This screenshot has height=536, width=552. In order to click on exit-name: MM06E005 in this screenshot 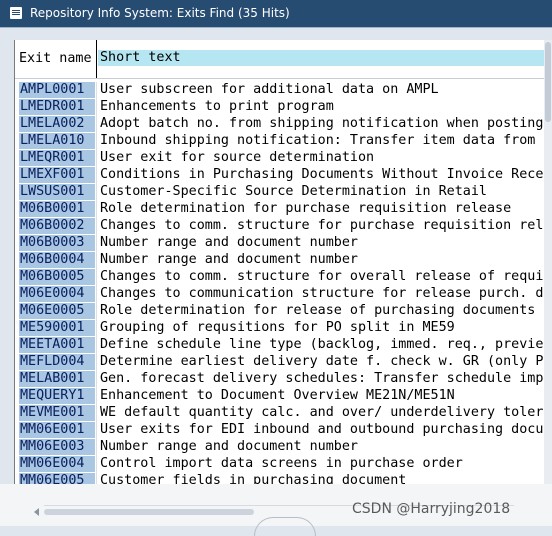, I will do `click(52, 478)`.